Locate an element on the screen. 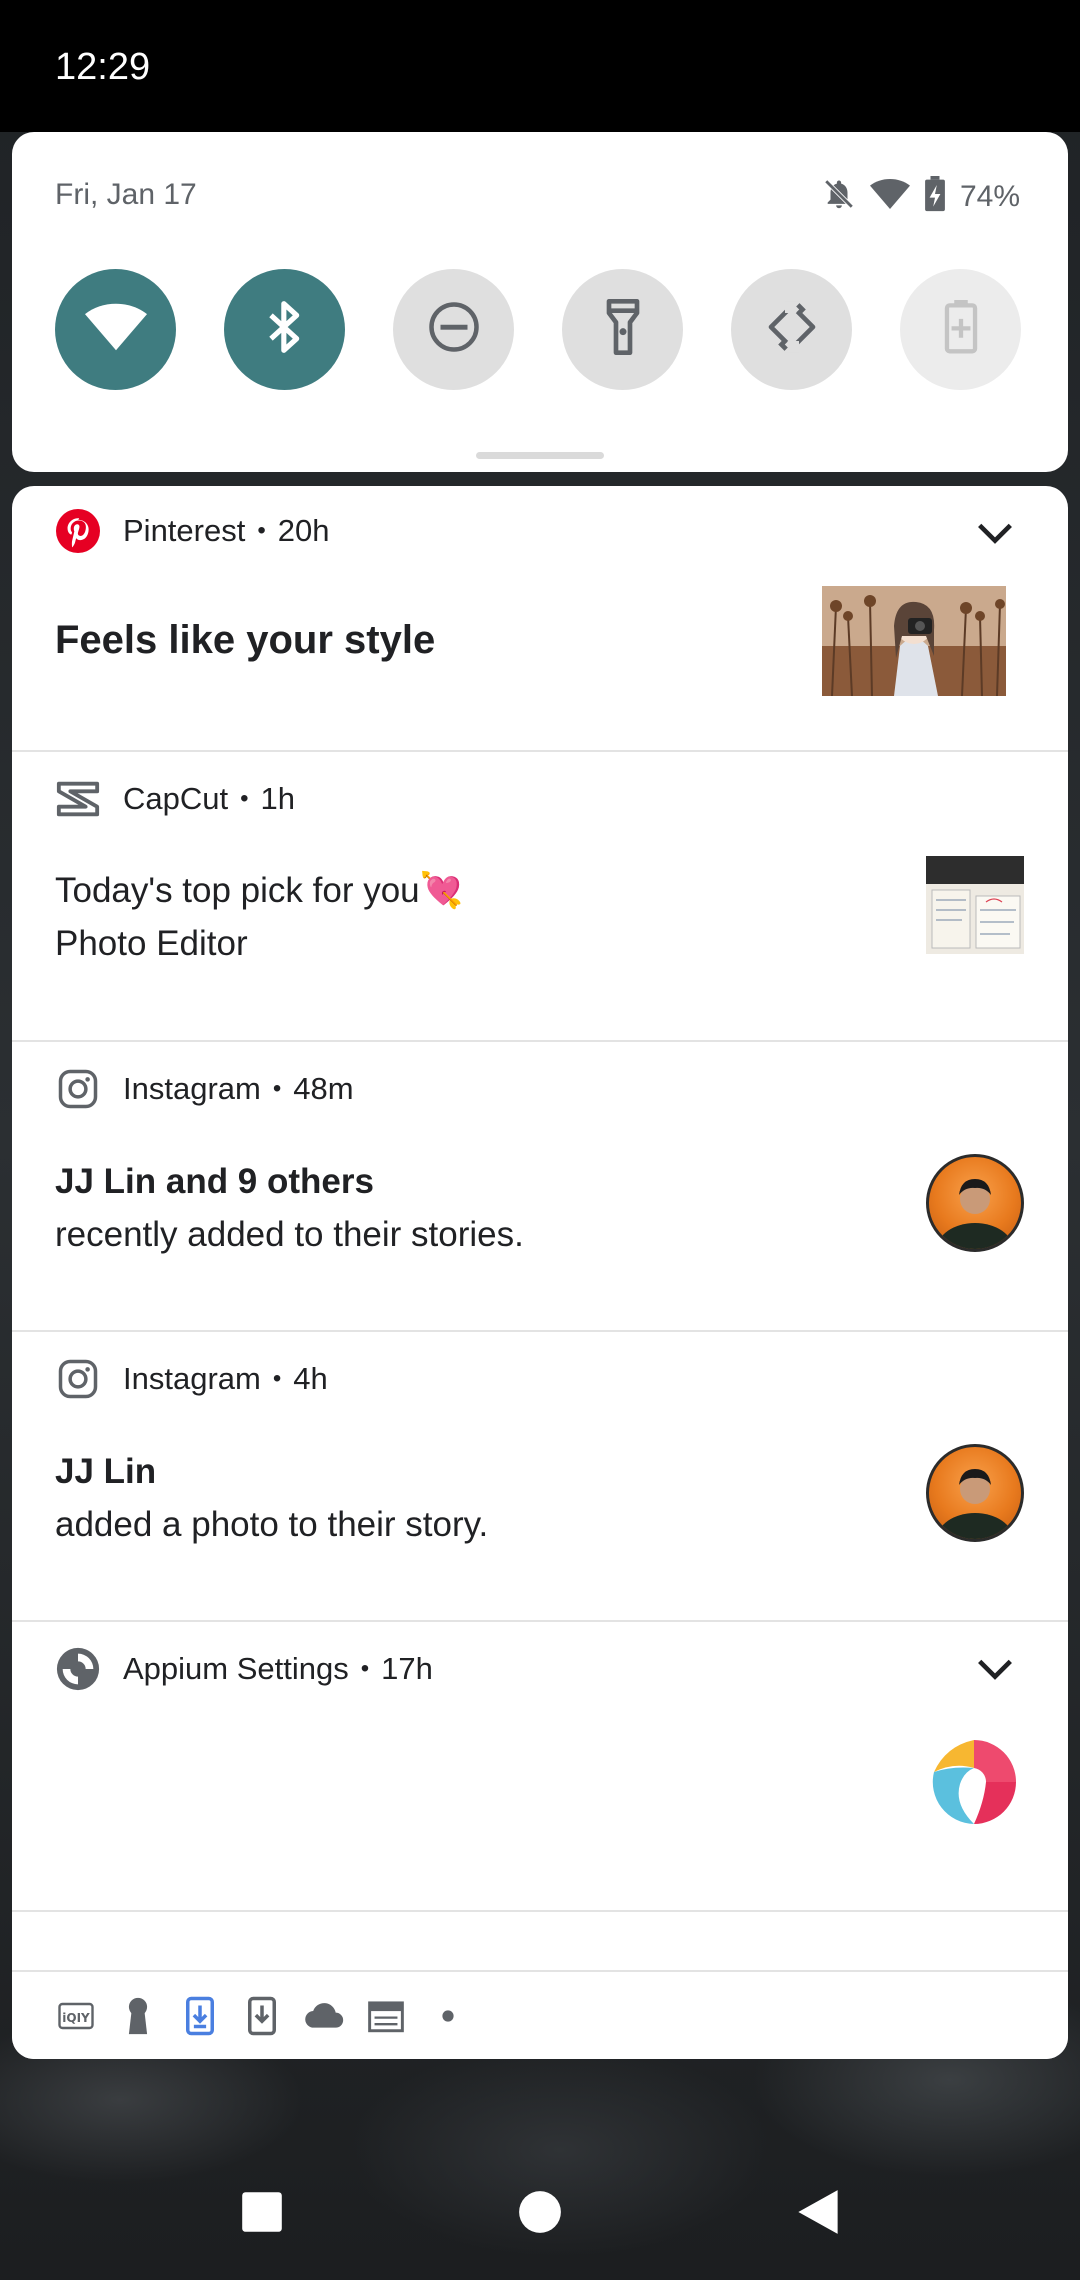 This screenshot has width=1080, height=2280. notification-appium-settings: Appium Settings • 17h is located at coordinates (540, 1767).